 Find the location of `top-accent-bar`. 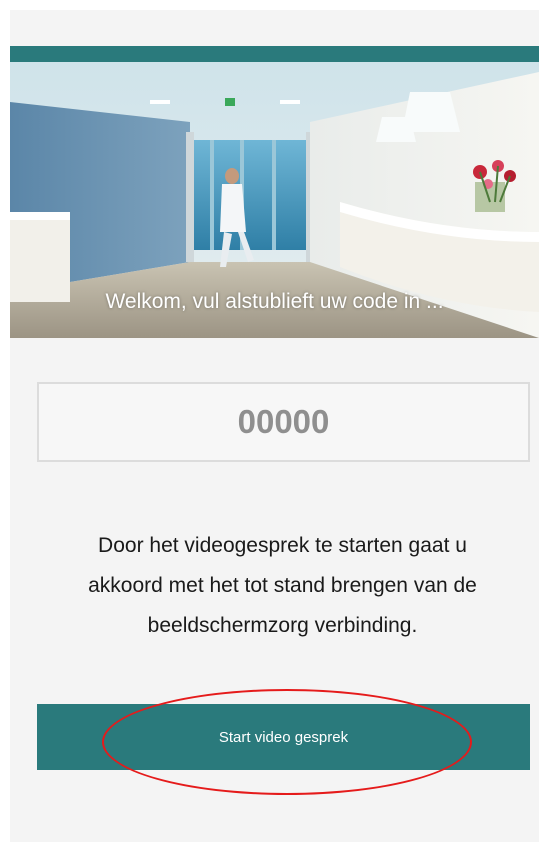

top-accent-bar is located at coordinates (274, 54).